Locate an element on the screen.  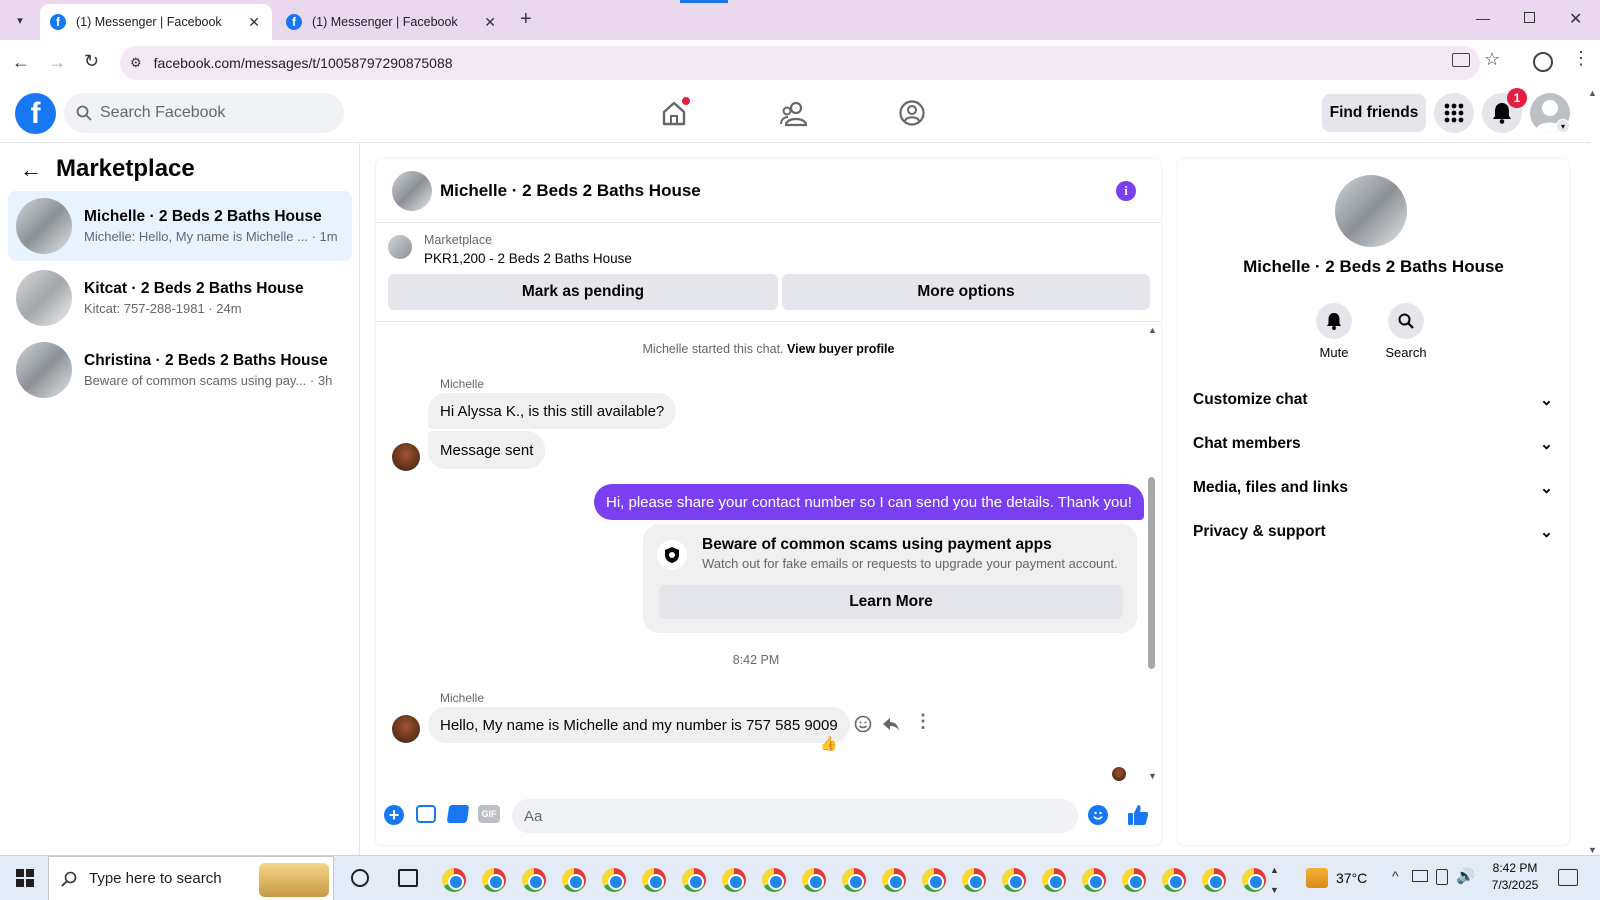
search-in-chat-icon is located at coordinates (1406, 321).